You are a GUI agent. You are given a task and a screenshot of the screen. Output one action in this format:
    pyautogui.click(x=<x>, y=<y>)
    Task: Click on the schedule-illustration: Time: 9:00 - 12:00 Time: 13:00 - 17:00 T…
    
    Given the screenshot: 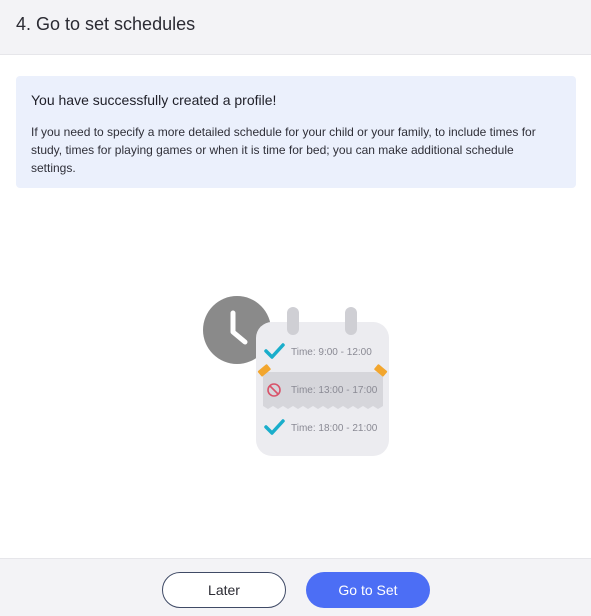 What is the action you would take?
    pyautogui.click(x=296, y=376)
    